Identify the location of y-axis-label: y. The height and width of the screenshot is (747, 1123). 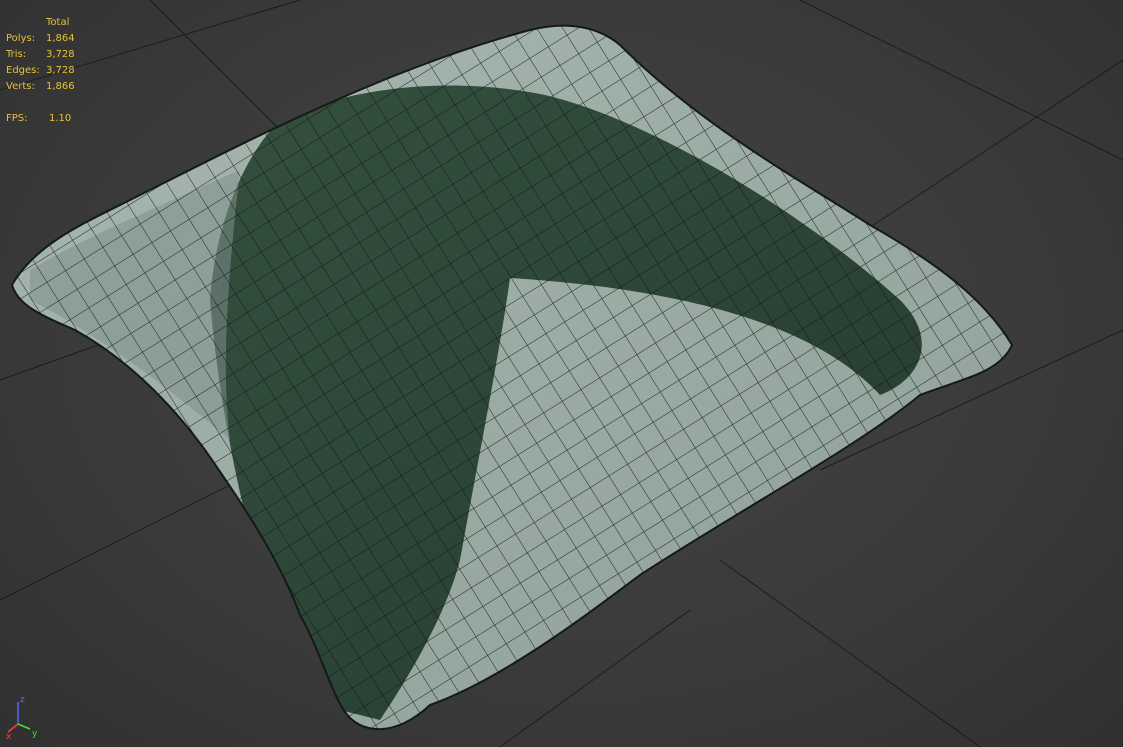
(35, 734).